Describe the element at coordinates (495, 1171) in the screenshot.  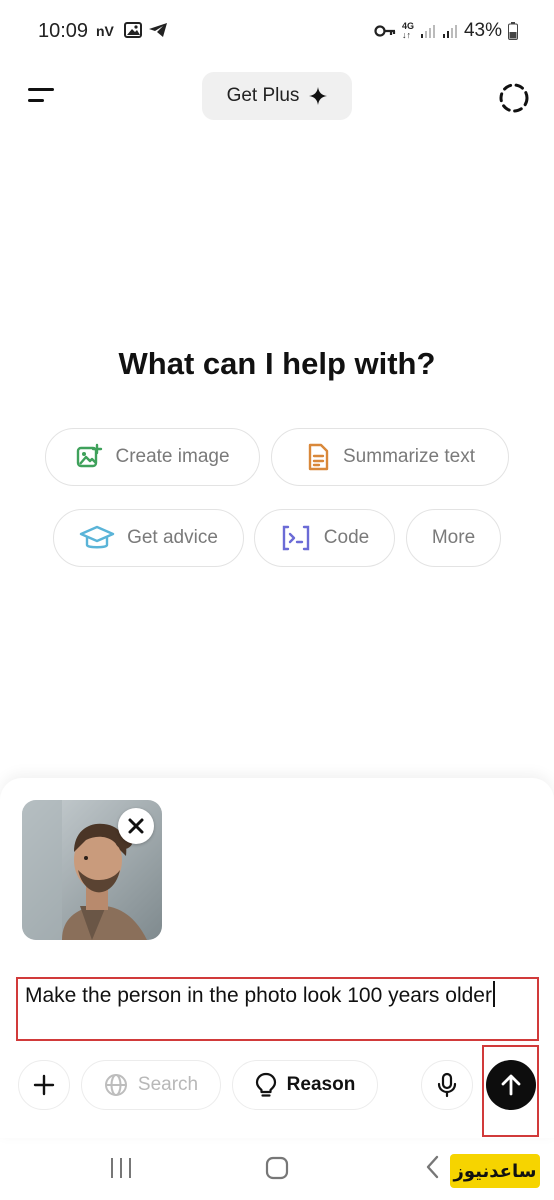
I see `watermark-logo: ساعدنیوز` at that location.